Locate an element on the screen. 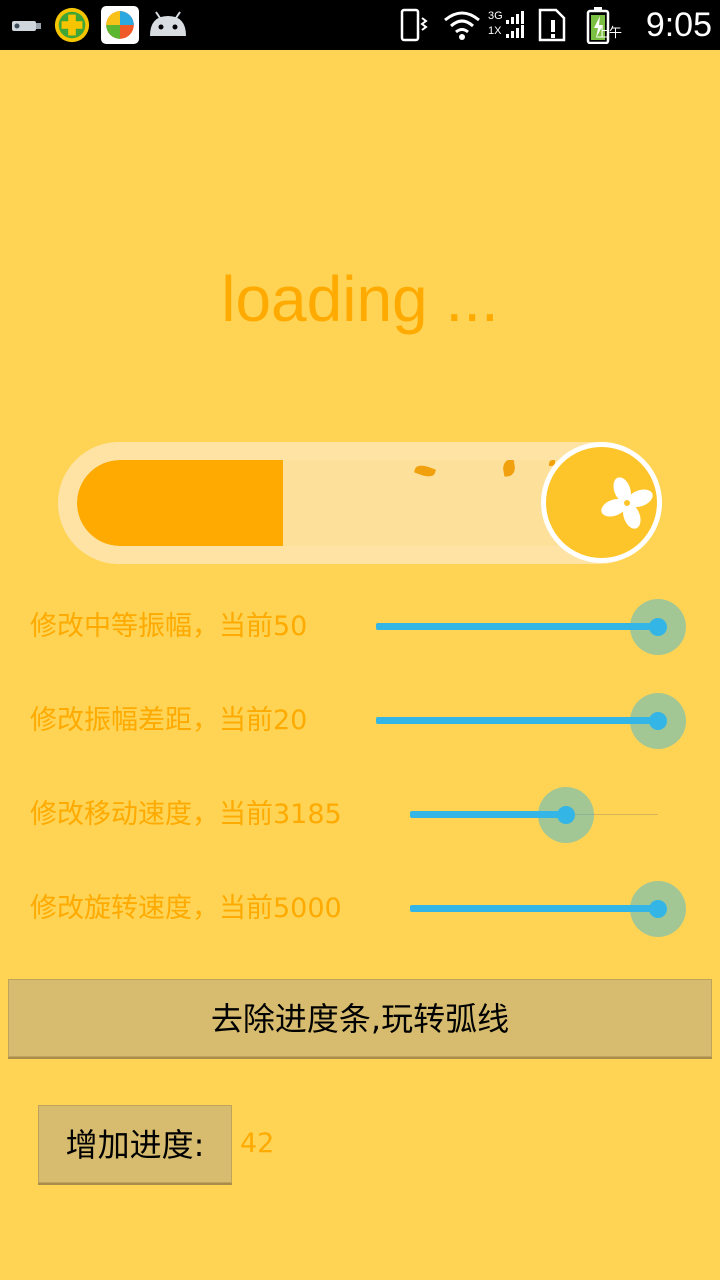  sim-alert-icon is located at coordinates (552, 25).